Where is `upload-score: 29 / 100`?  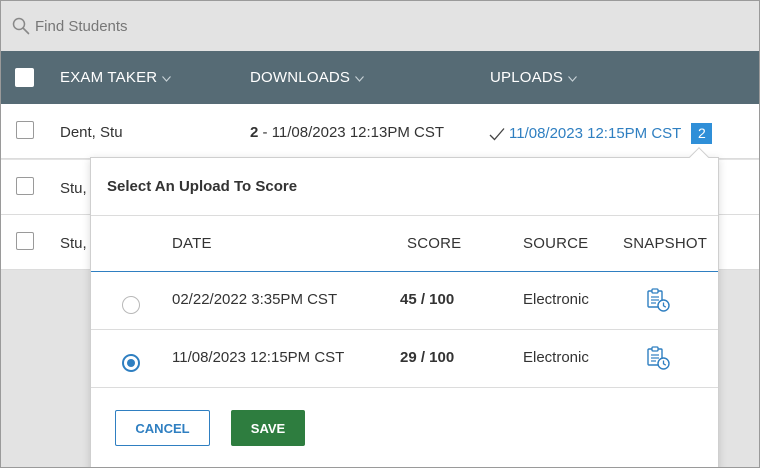 upload-score: 29 / 100 is located at coordinates (427, 357).